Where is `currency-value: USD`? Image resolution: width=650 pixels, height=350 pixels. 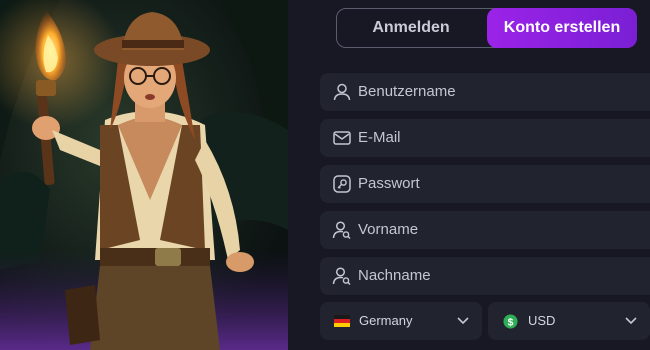 currency-value: USD is located at coordinates (542, 320).